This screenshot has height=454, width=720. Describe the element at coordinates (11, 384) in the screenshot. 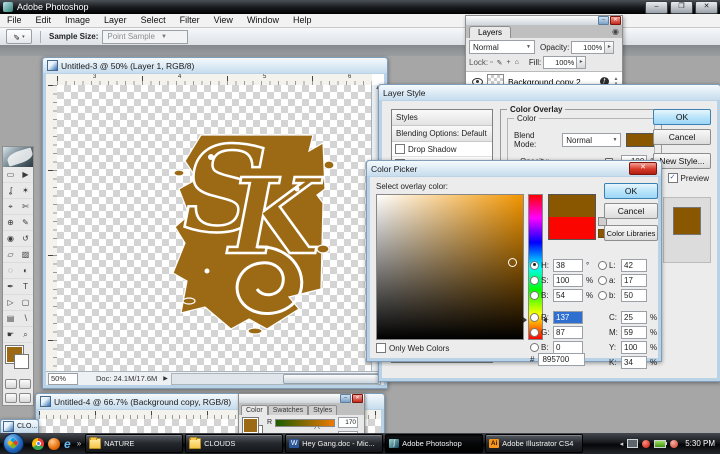

I see `quick-mask-button` at that location.